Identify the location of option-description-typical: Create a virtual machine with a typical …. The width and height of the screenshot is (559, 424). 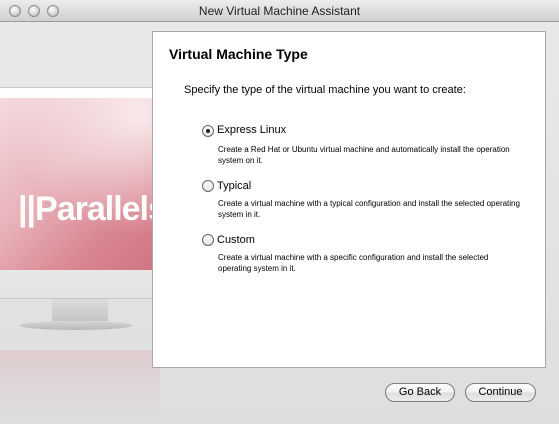
(369, 209).